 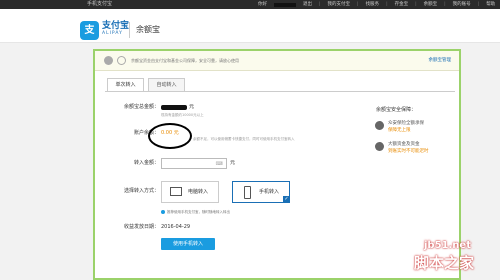 What do you see at coordinates (141, 191) in the screenshot?
I see `method-label: 选择转入方式：` at bounding box center [141, 191].